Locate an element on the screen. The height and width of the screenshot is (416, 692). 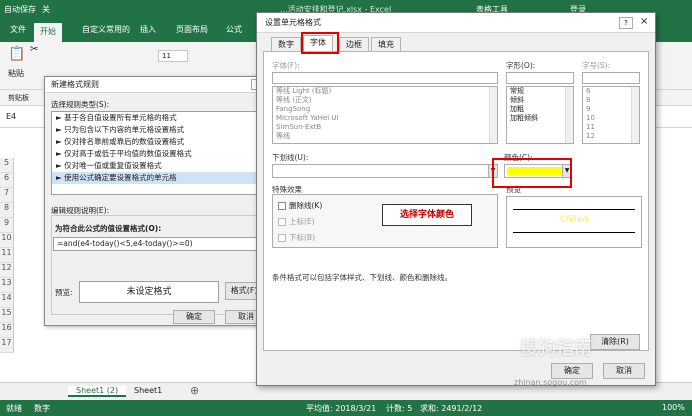
font-list-item: 等线 Light (标题) is located at coordinates (385, 91).